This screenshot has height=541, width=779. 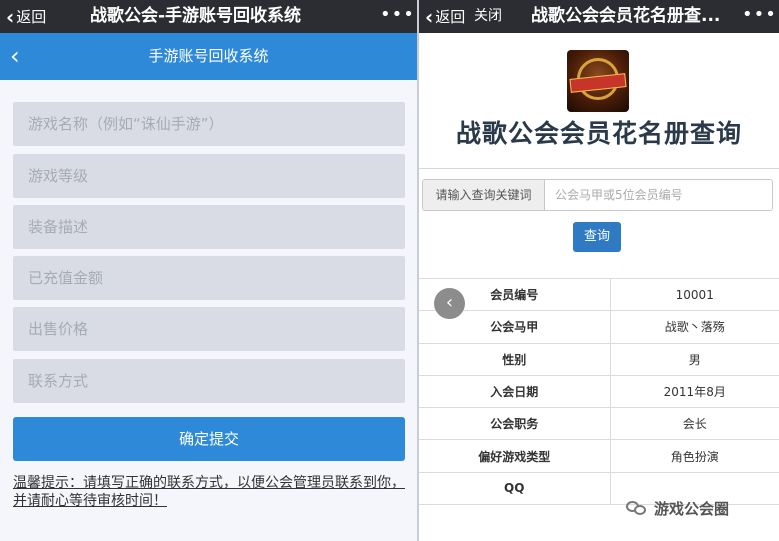 What do you see at coordinates (694, 327) in the screenshot?
I see `row-value: 战歌丶落殇` at bounding box center [694, 327].